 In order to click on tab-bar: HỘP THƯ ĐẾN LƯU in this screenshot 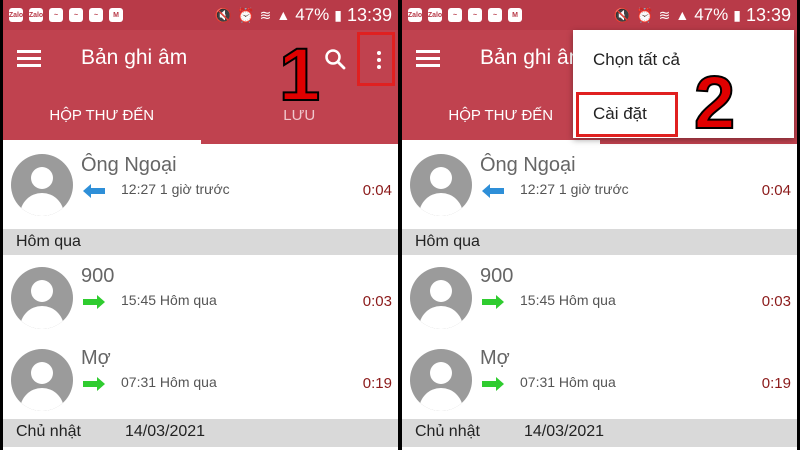, I will do `click(200, 117)`.